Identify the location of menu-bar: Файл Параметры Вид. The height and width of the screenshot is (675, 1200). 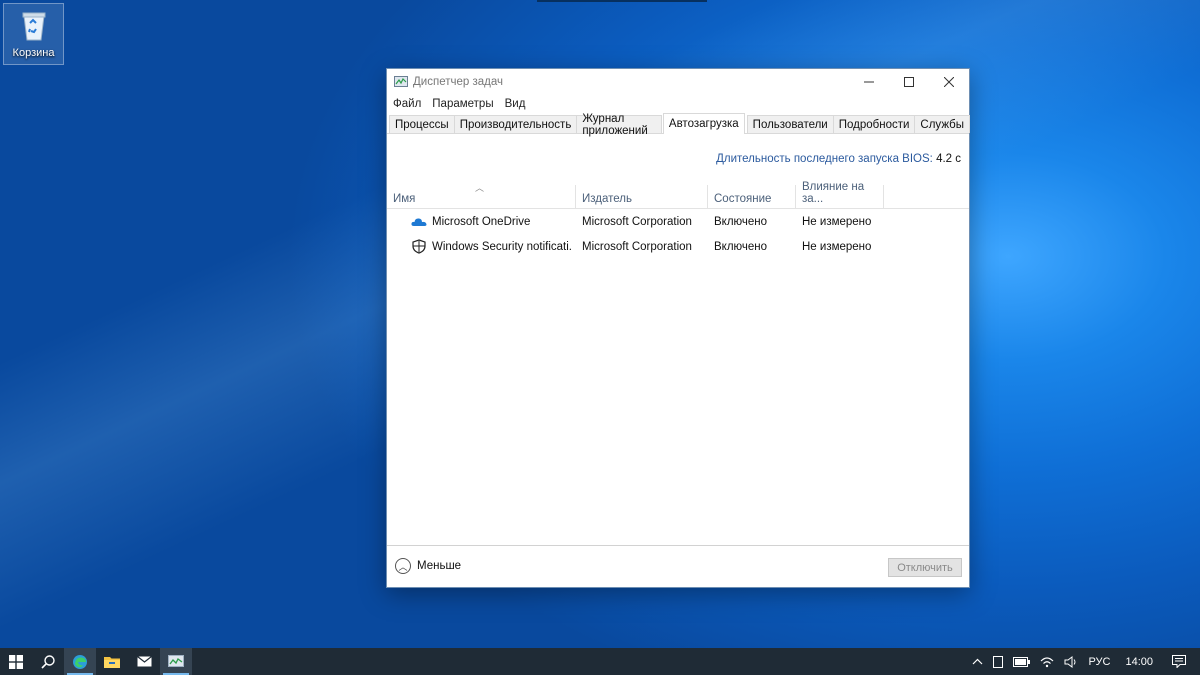
(678, 104).